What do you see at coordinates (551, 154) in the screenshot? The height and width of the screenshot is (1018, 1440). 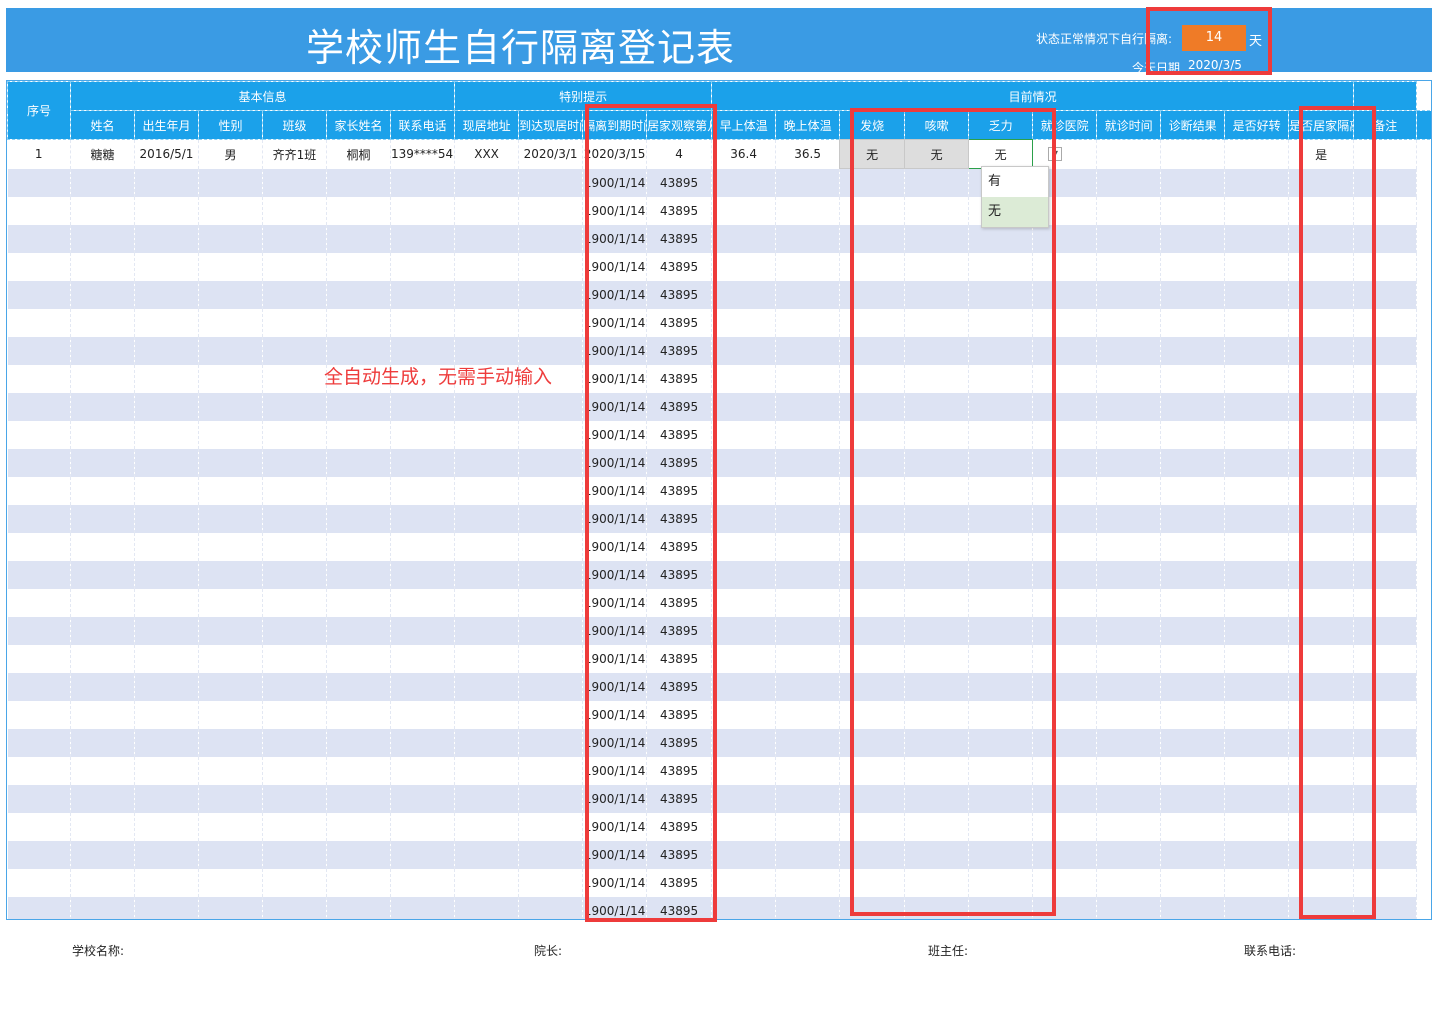 I see `cell-arrive: 2020/3/1` at bounding box center [551, 154].